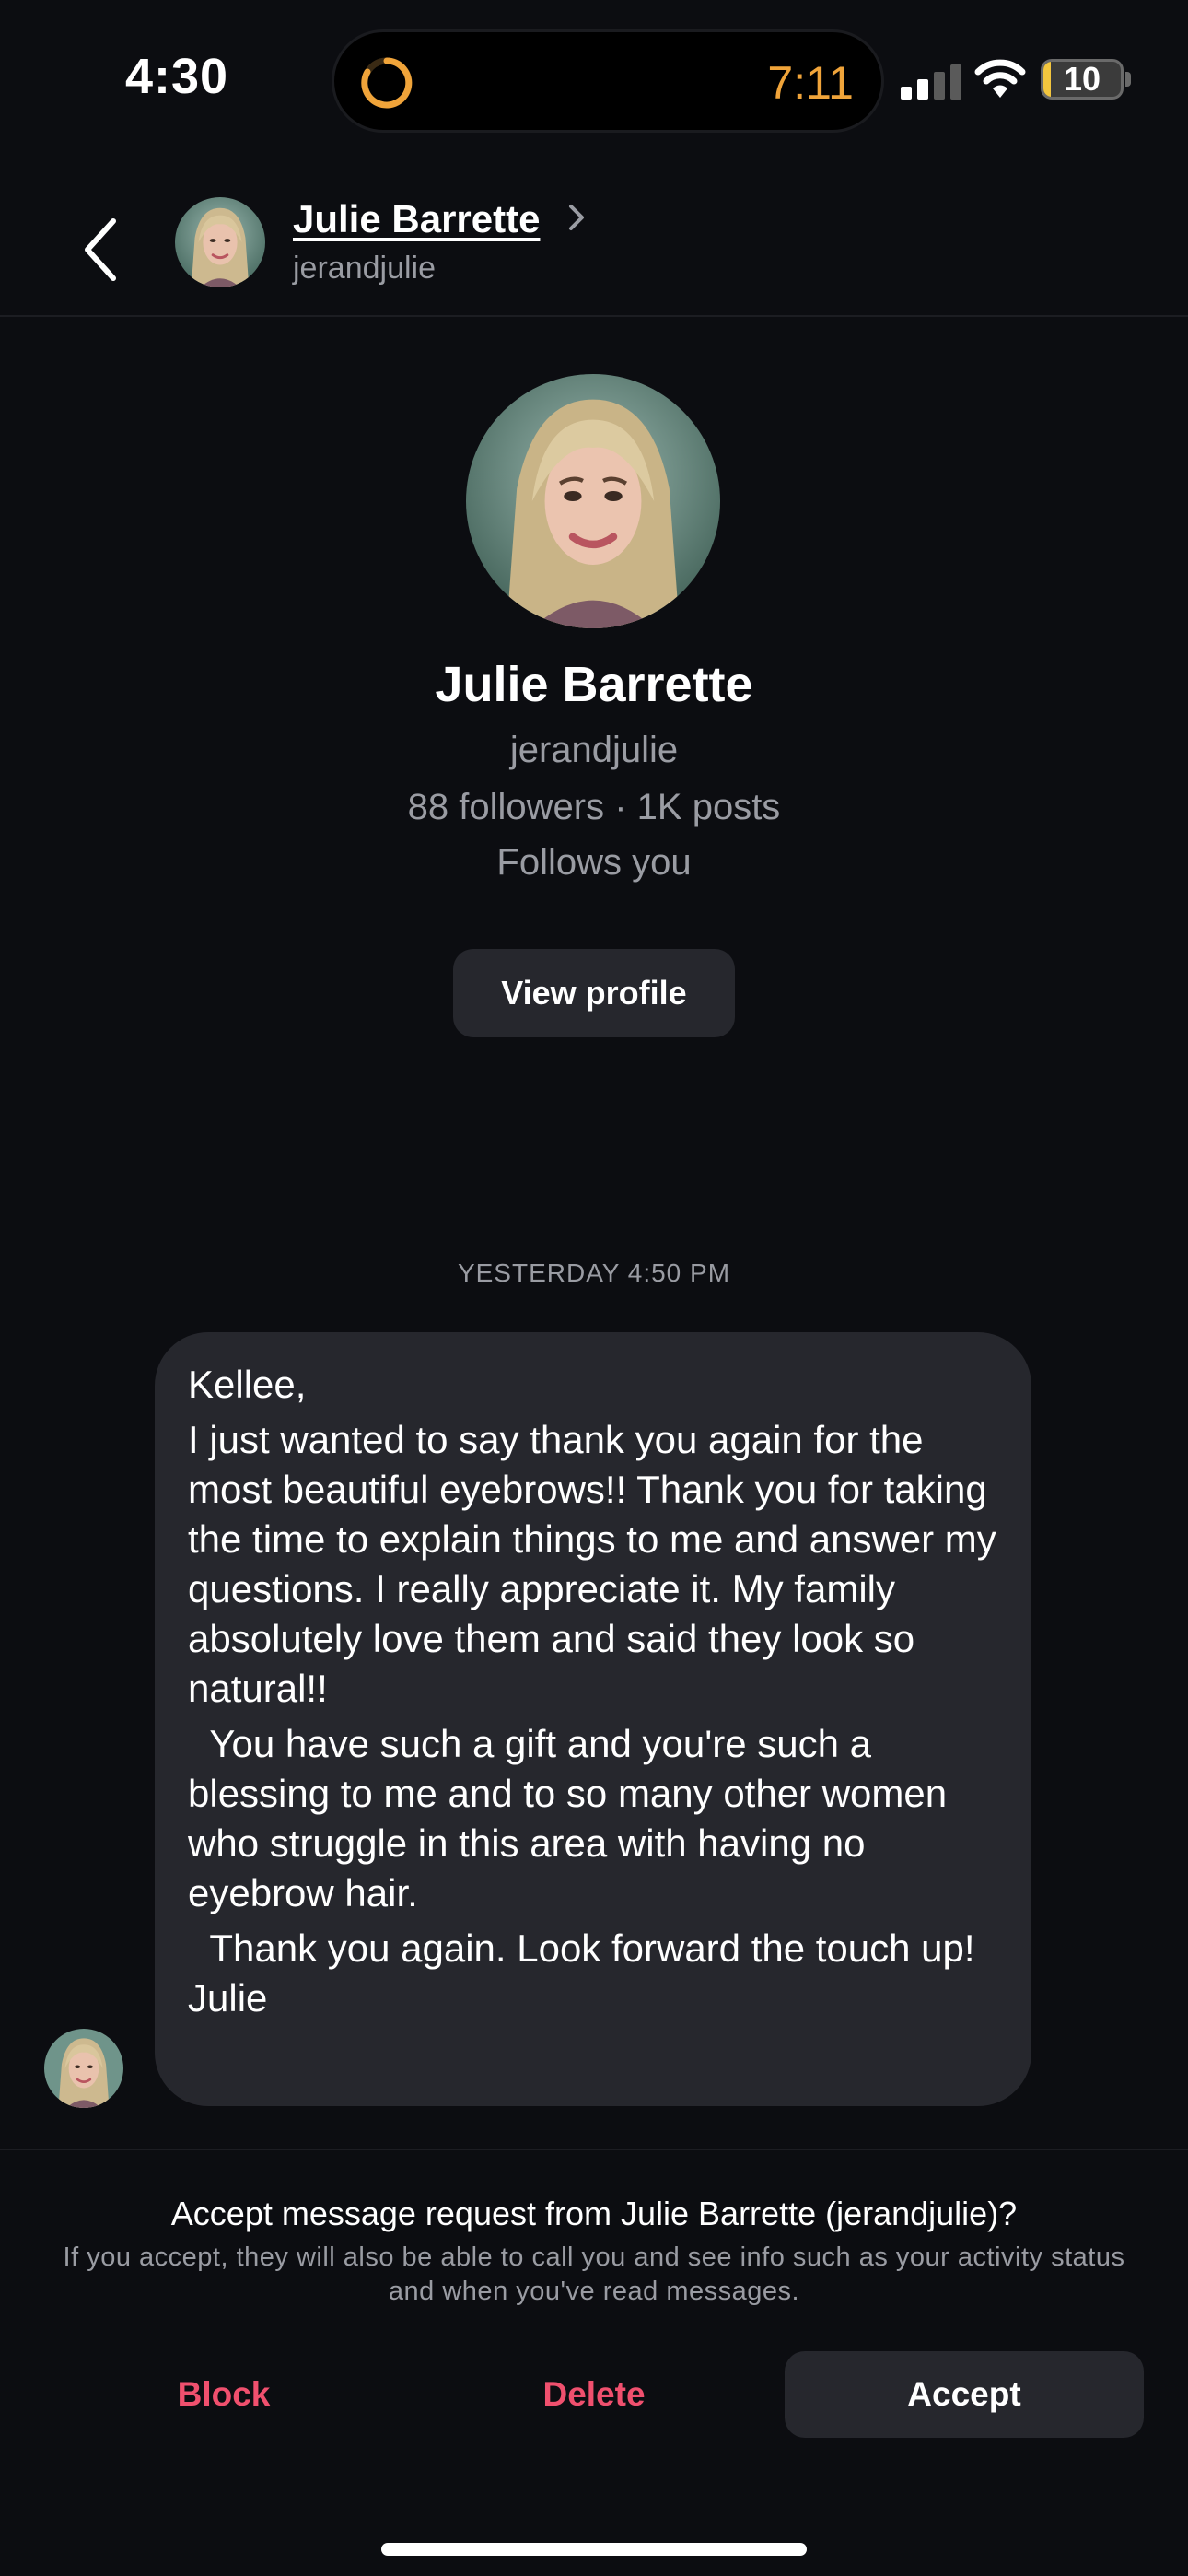 The height and width of the screenshot is (2576, 1188). Describe the element at coordinates (594, 807) in the screenshot. I see `profile-stats: 88 followers · 1K posts` at that location.